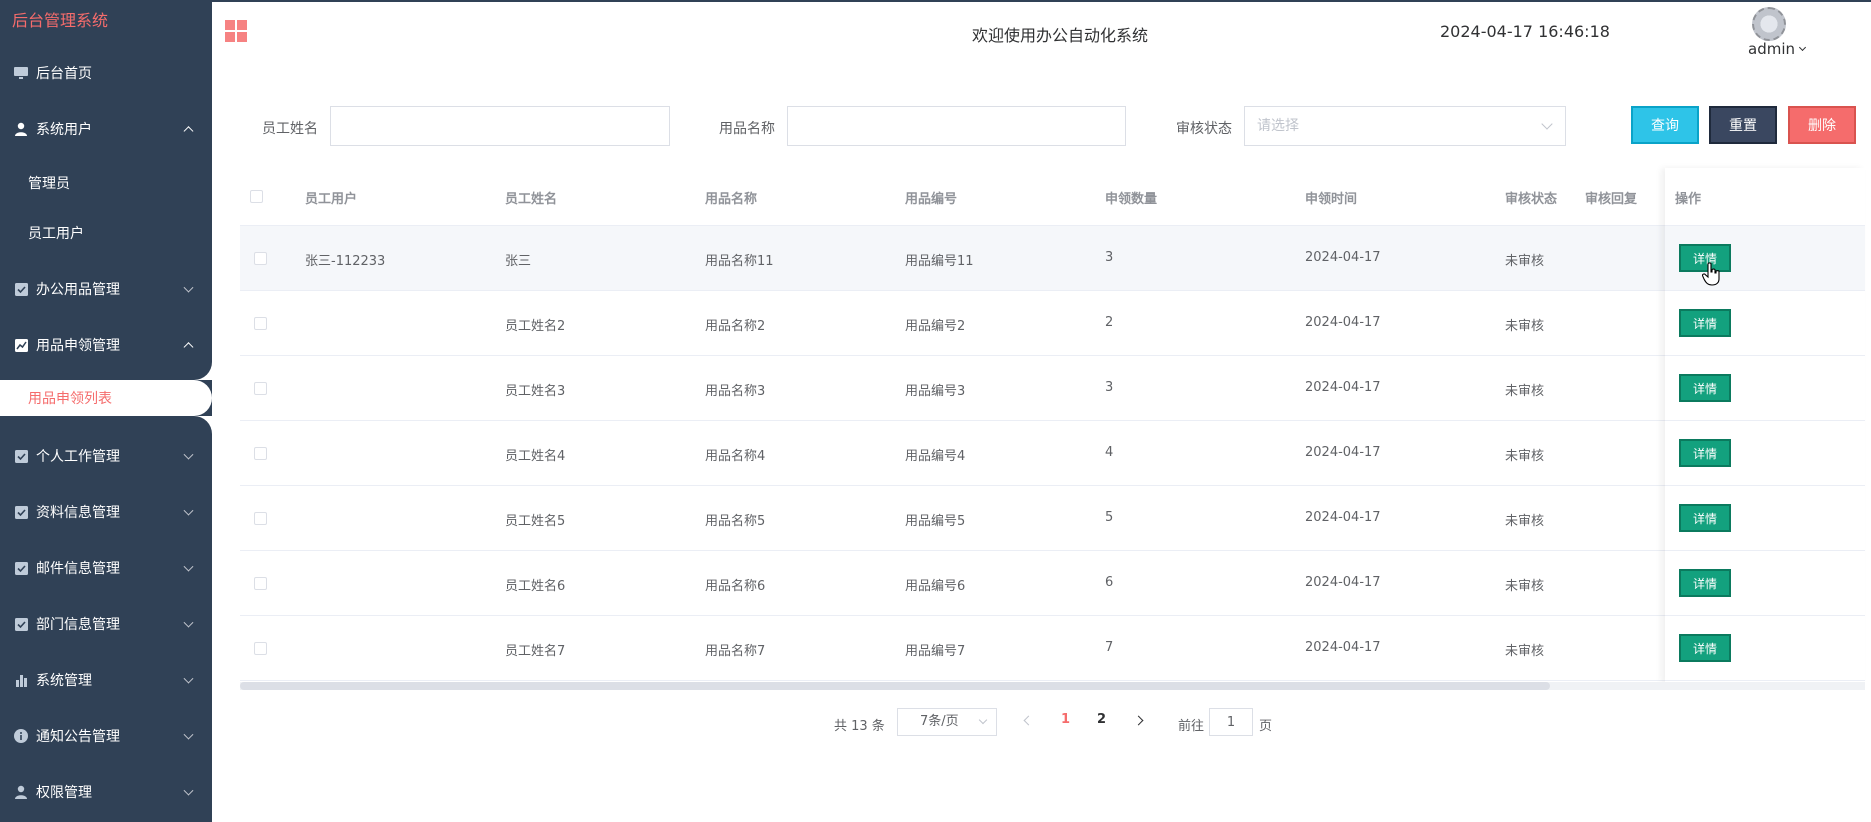  What do you see at coordinates (106, 73) in the screenshot?
I see `sidebar-item-home: 后台首页` at bounding box center [106, 73].